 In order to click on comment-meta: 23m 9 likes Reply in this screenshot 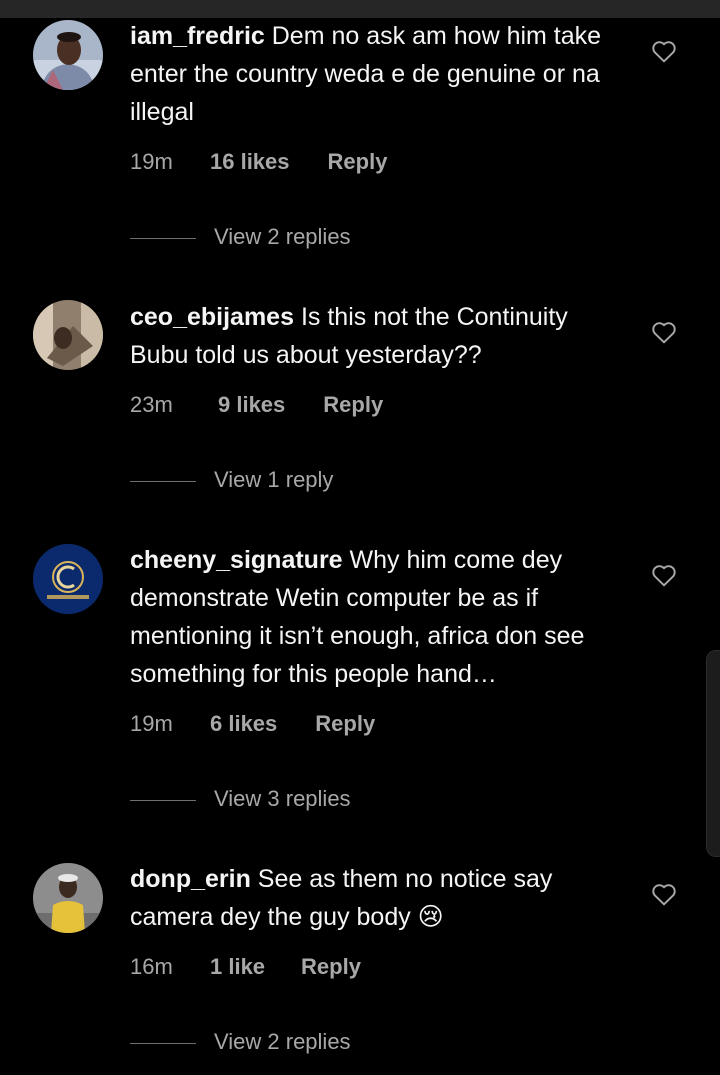, I will do `click(256, 405)`.